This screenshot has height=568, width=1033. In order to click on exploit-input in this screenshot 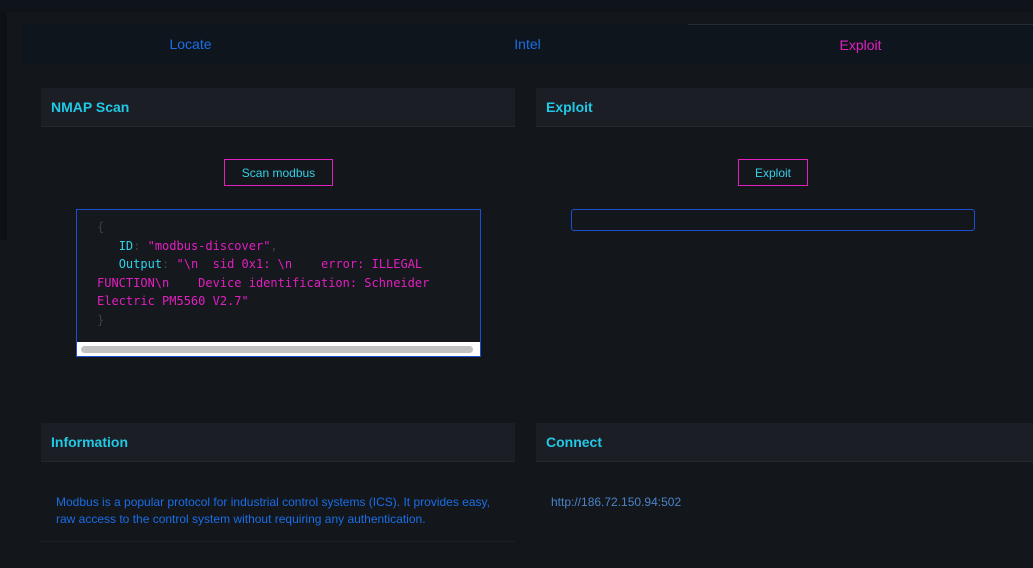, I will do `click(773, 220)`.